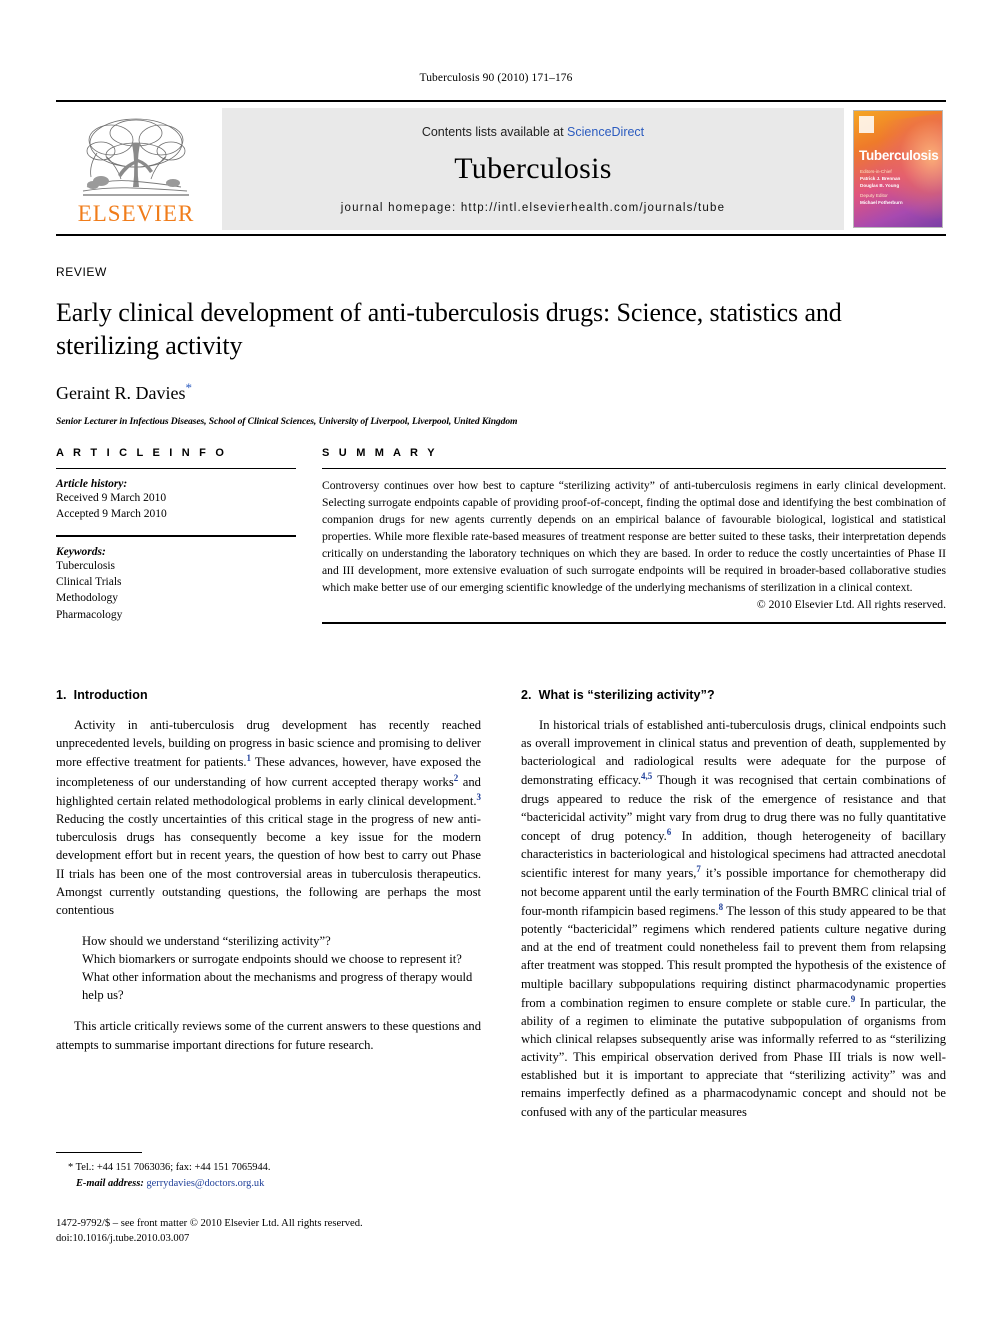 The width and height of the screenshot is (992, 1323). What do you see at coordinates (188, 388) in the screenshot?
I see `corresponding-author-marker: *` at bounding box center [188, 388].